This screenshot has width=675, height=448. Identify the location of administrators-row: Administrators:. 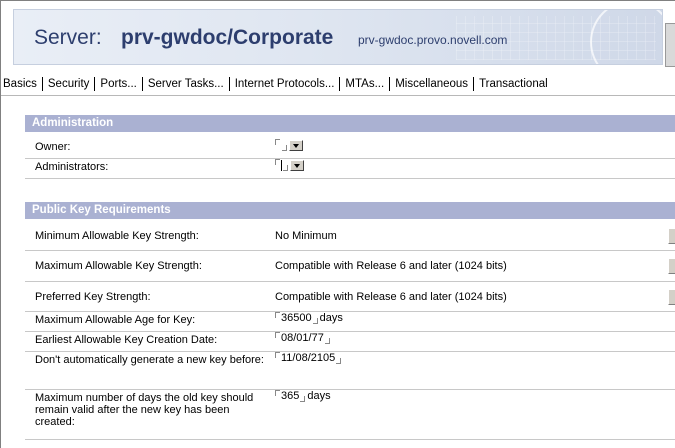
(350, 169).